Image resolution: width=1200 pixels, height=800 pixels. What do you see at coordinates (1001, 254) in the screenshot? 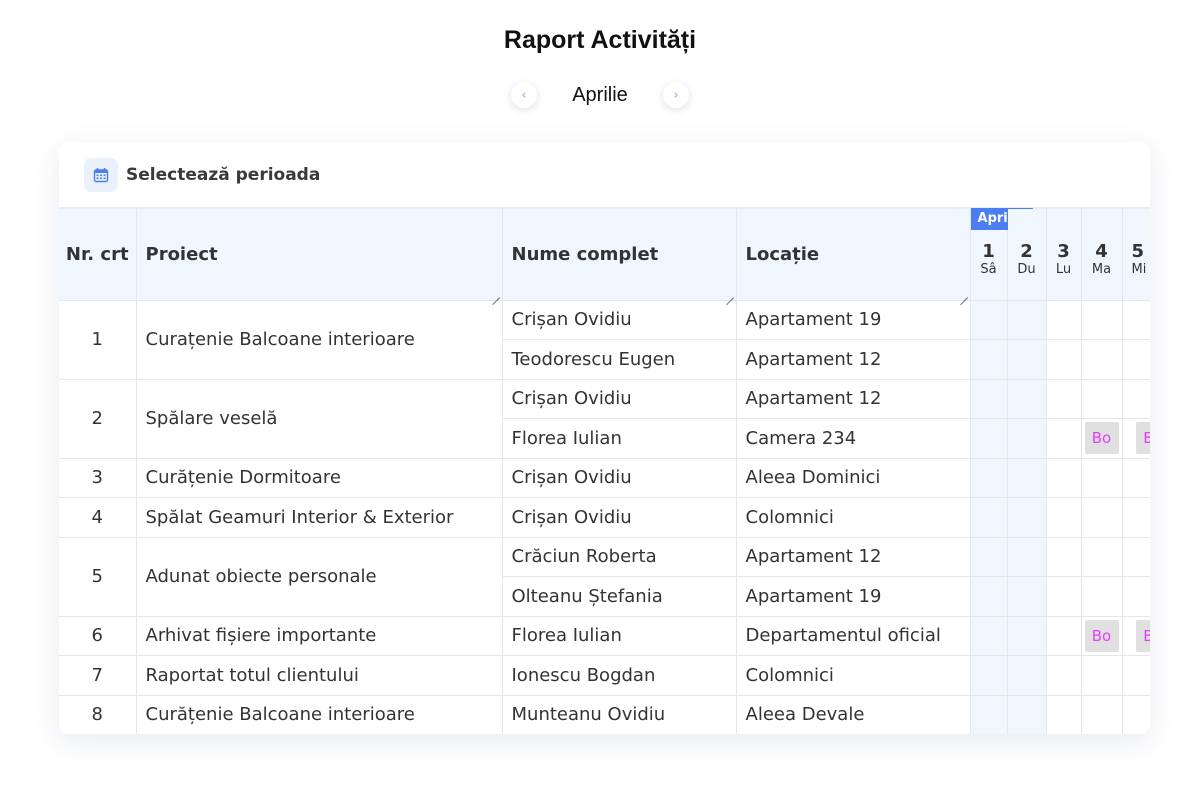
I see `day-header: Aprilie 1 Sâ` at bounding box center [1001, 254].